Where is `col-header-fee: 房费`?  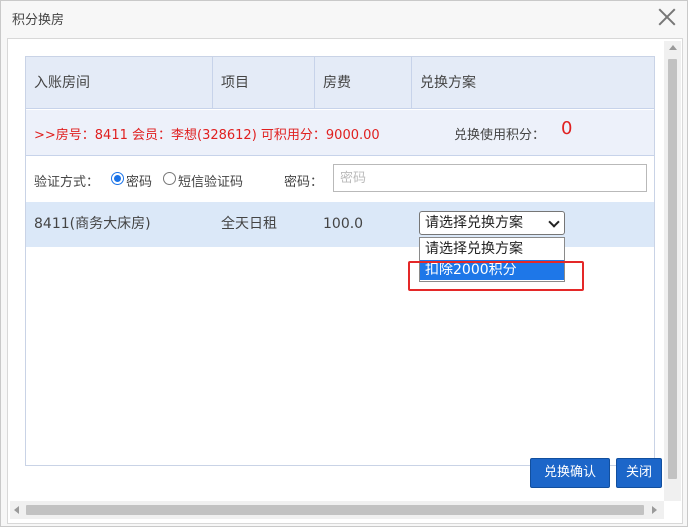
col-header-fee: 房费 is located at coordinates (363, 83).